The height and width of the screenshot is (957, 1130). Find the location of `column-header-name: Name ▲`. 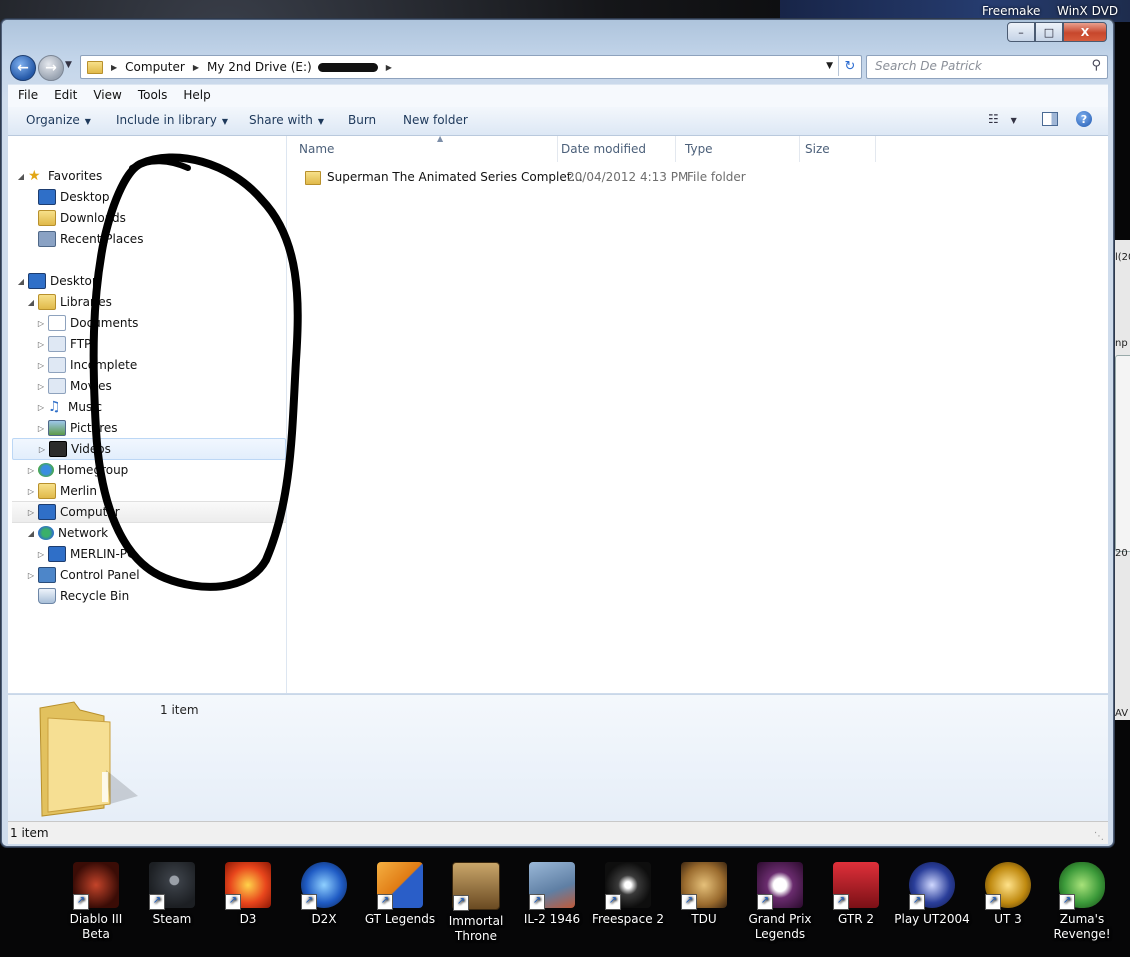

column-header-name: Name ▲ is located at coordinates (428, 148).